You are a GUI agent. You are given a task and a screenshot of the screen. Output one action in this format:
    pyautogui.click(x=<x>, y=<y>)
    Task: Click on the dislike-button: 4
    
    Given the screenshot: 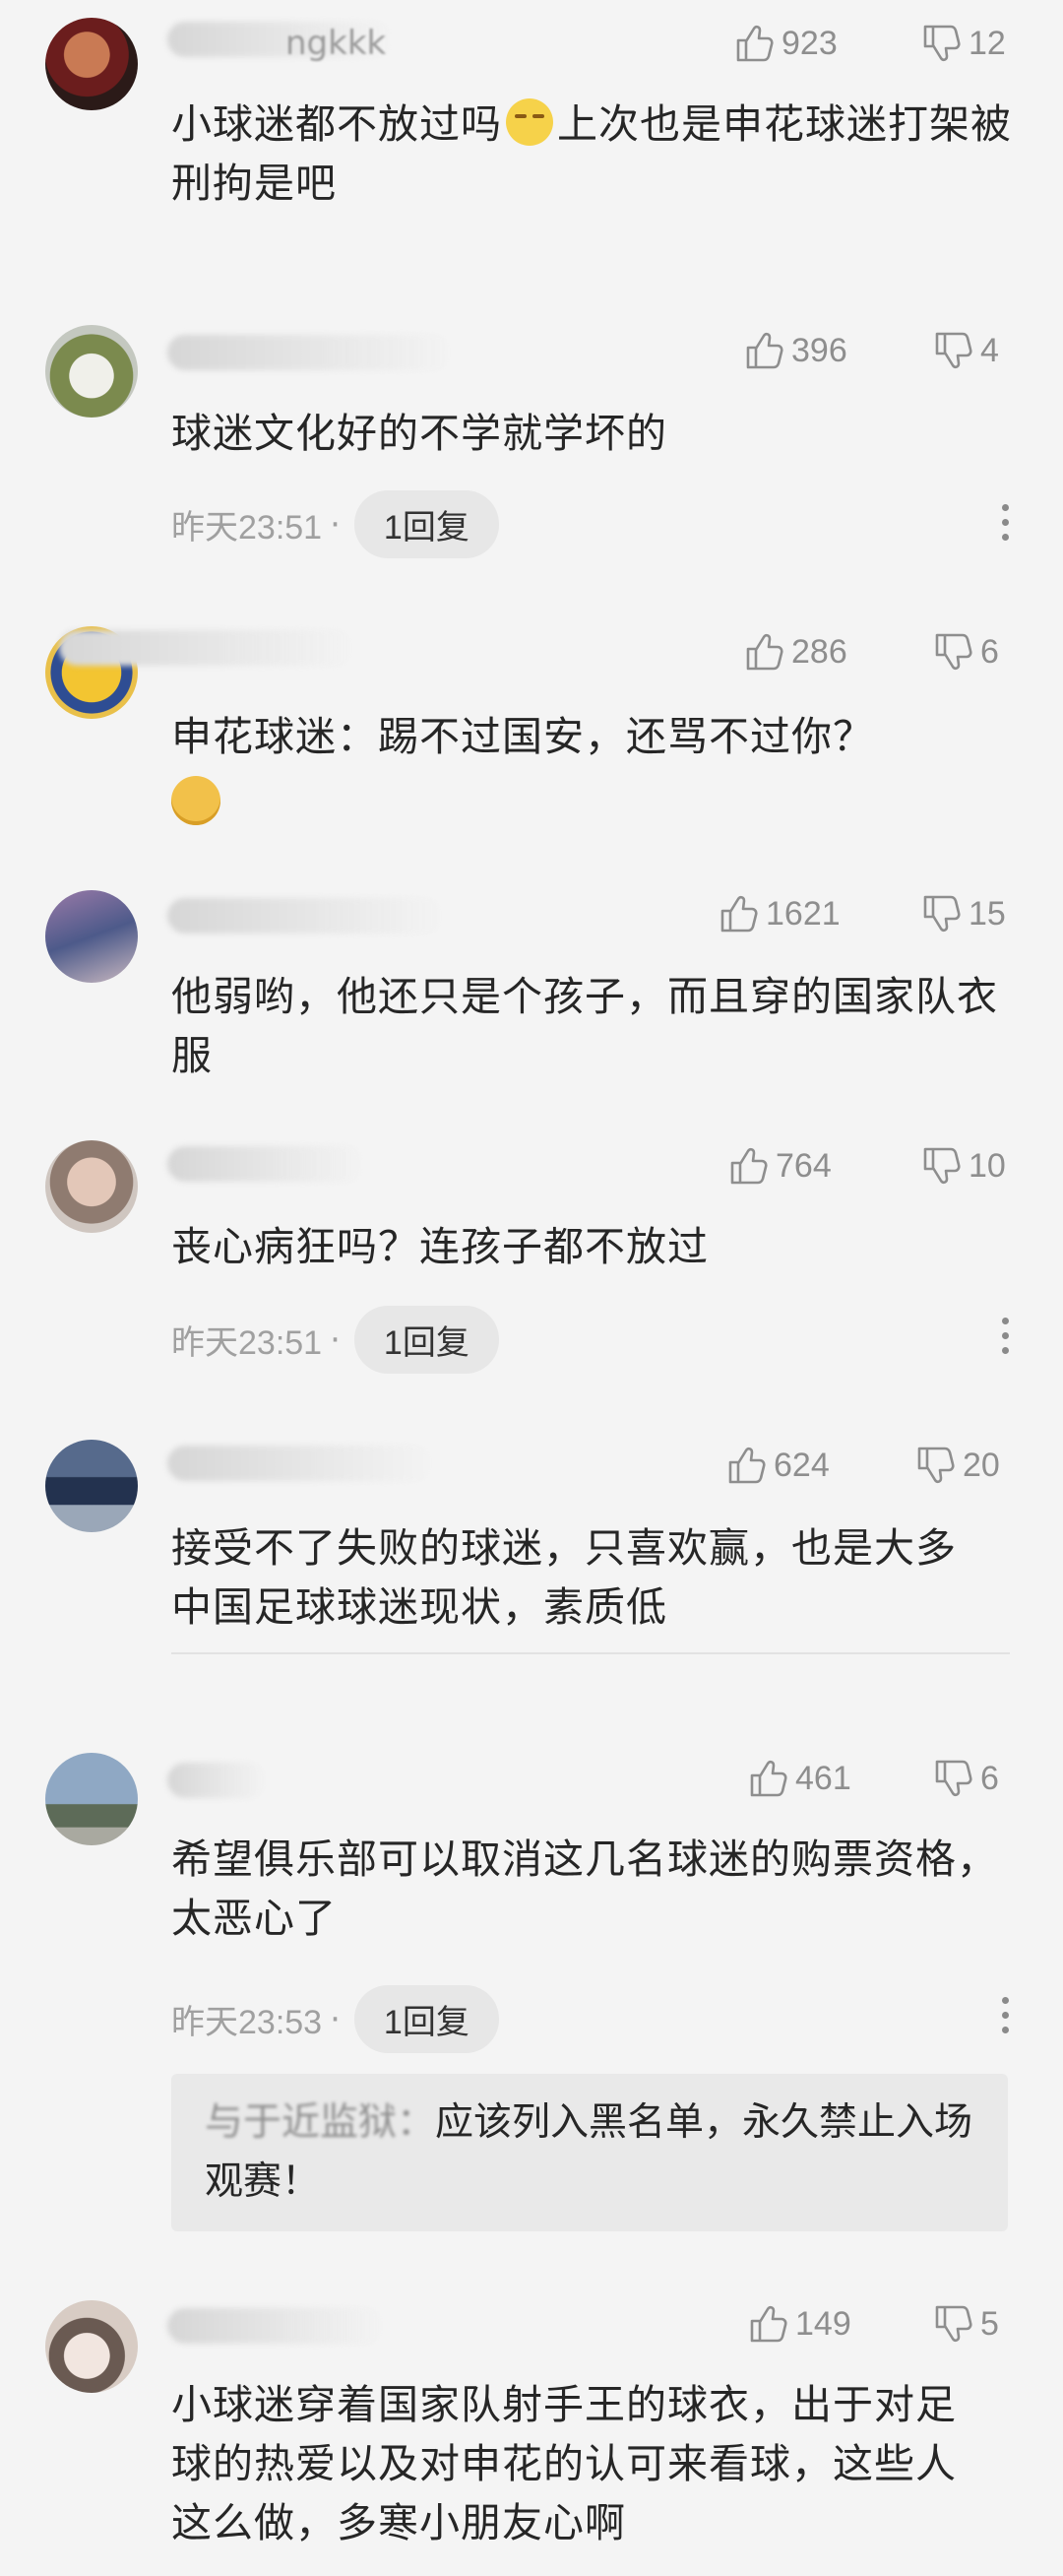 What is the action you would take?
    pyautogui.click(x=965, y=350)
    